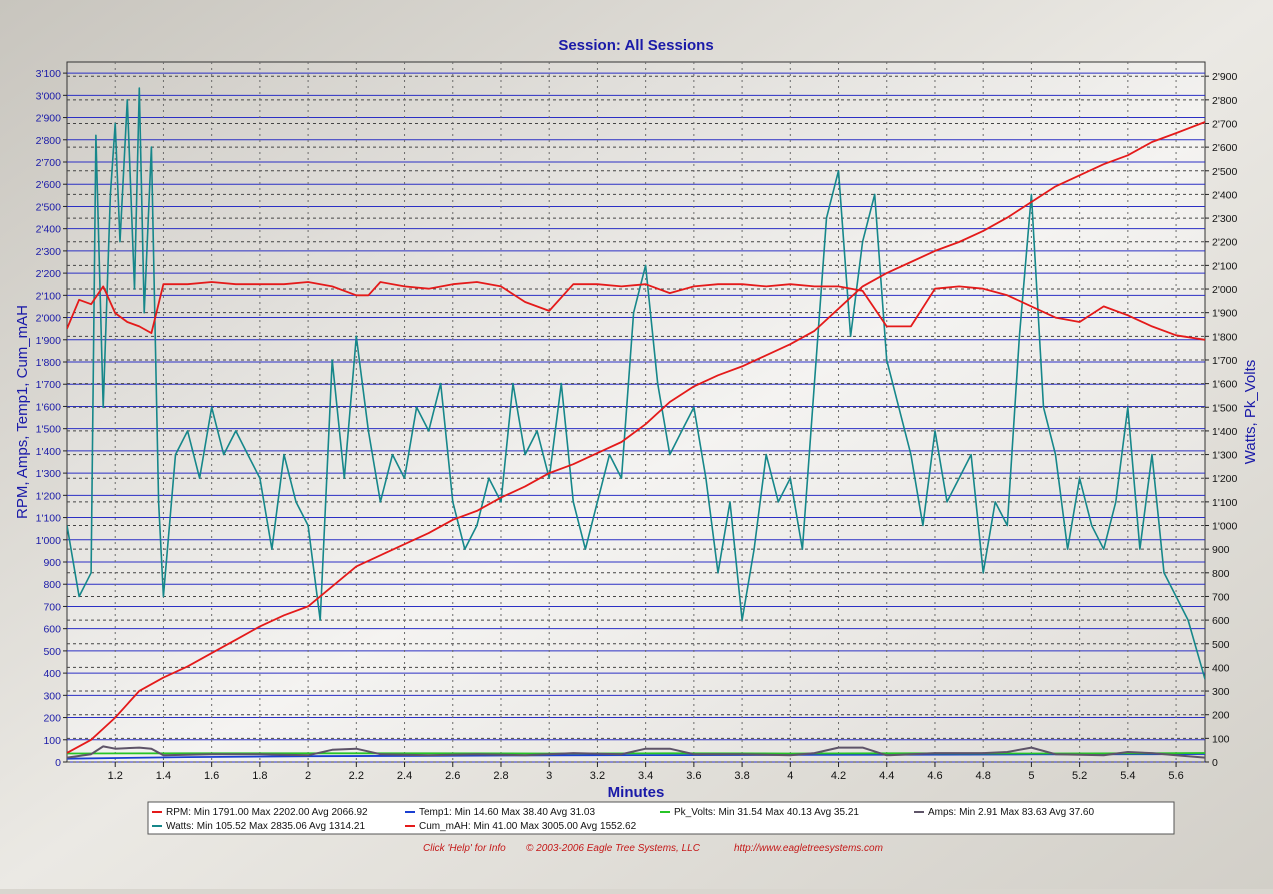 The height and width of the screenshot is (894, 1273). Describe the element at coordinates (1127, 776) in the screenshot. I see `x-tick-label-21: 5.4` at that location.